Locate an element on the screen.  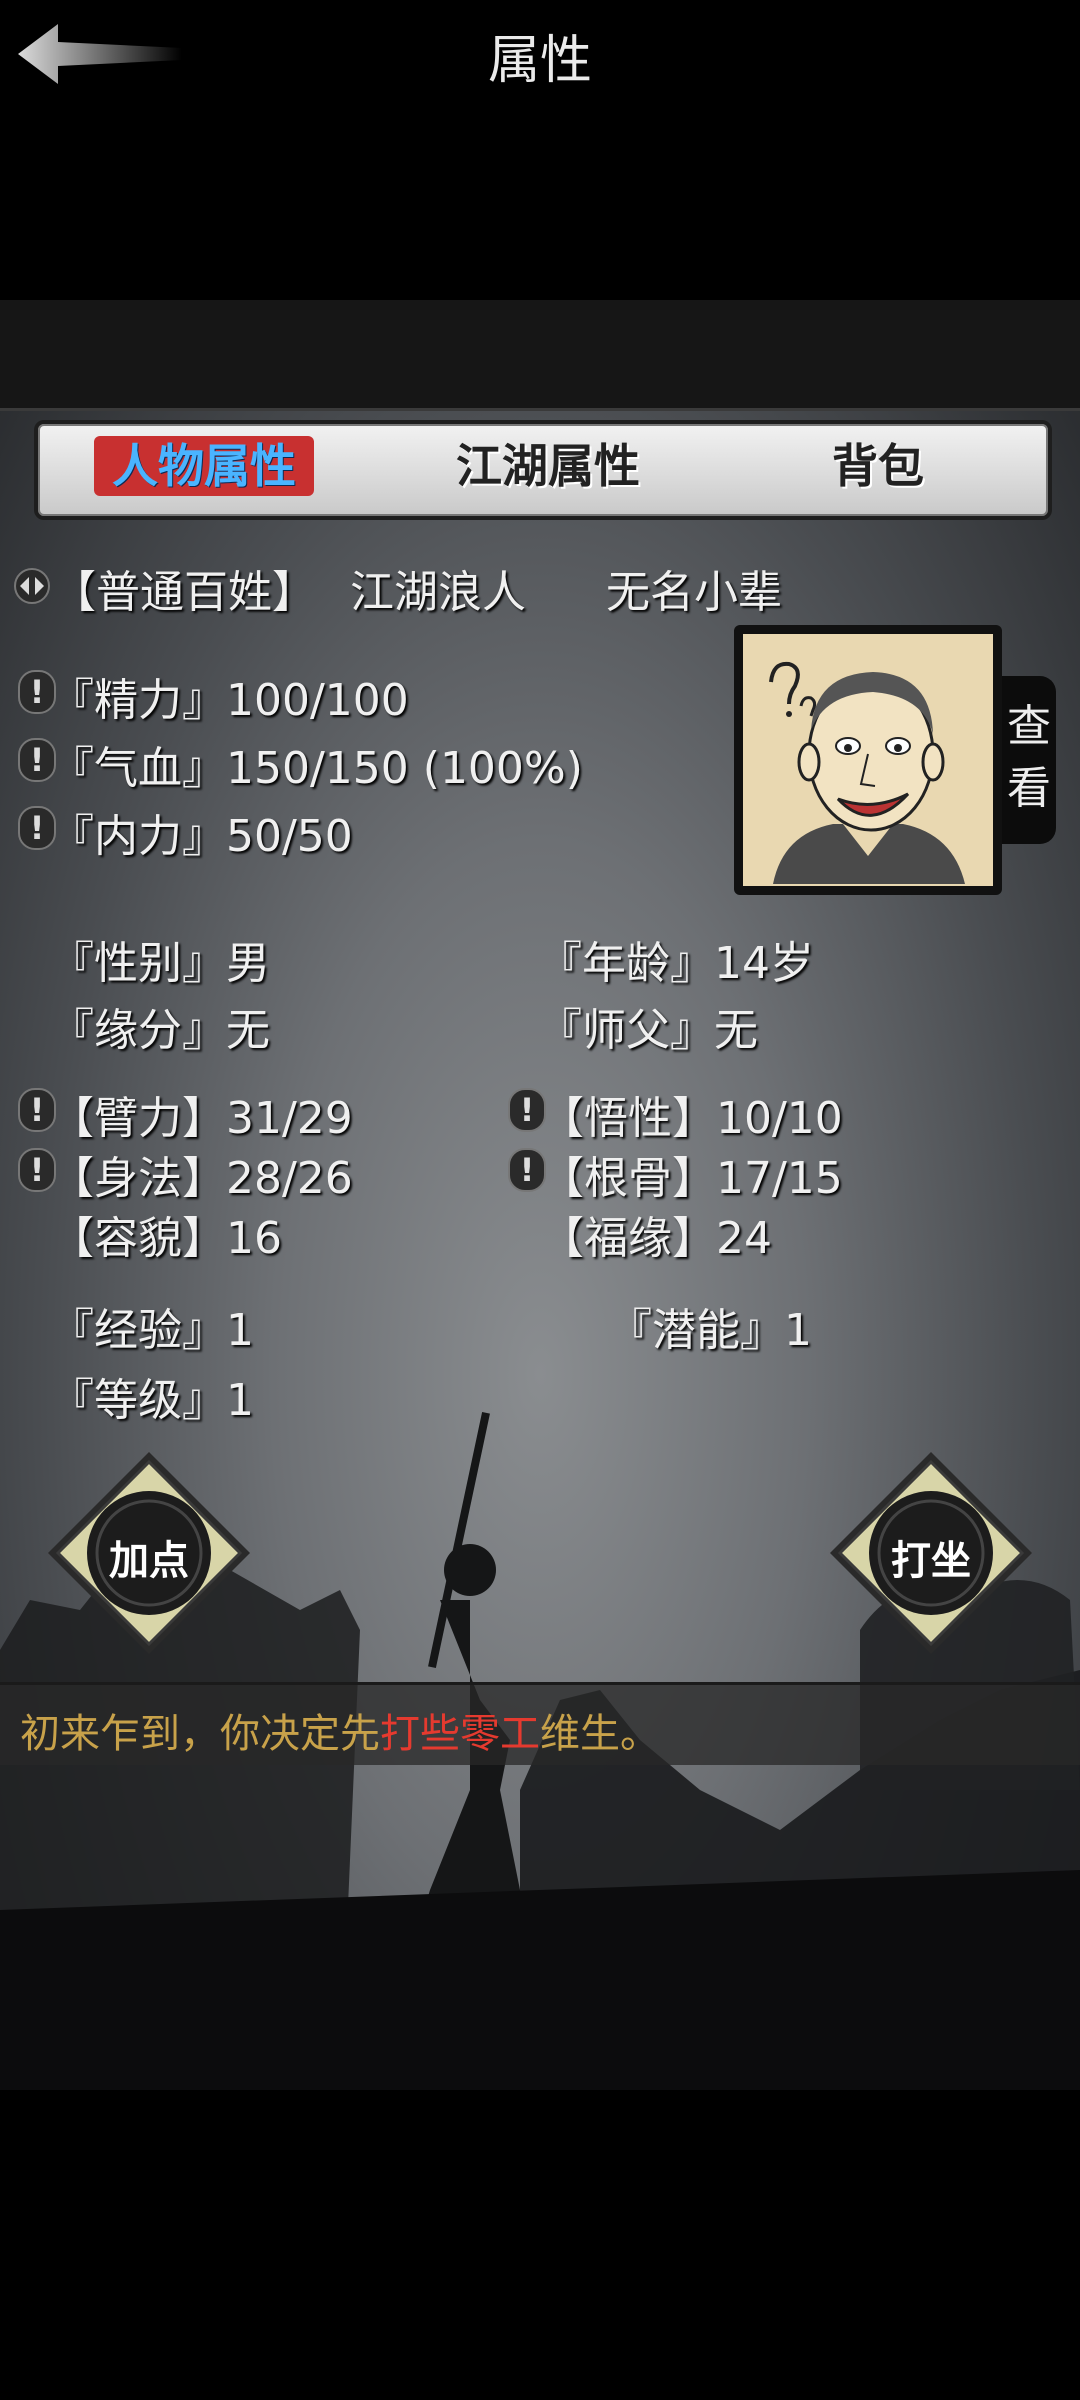
stat-level: 『等级』1 is located at coordinates (152, 1400).